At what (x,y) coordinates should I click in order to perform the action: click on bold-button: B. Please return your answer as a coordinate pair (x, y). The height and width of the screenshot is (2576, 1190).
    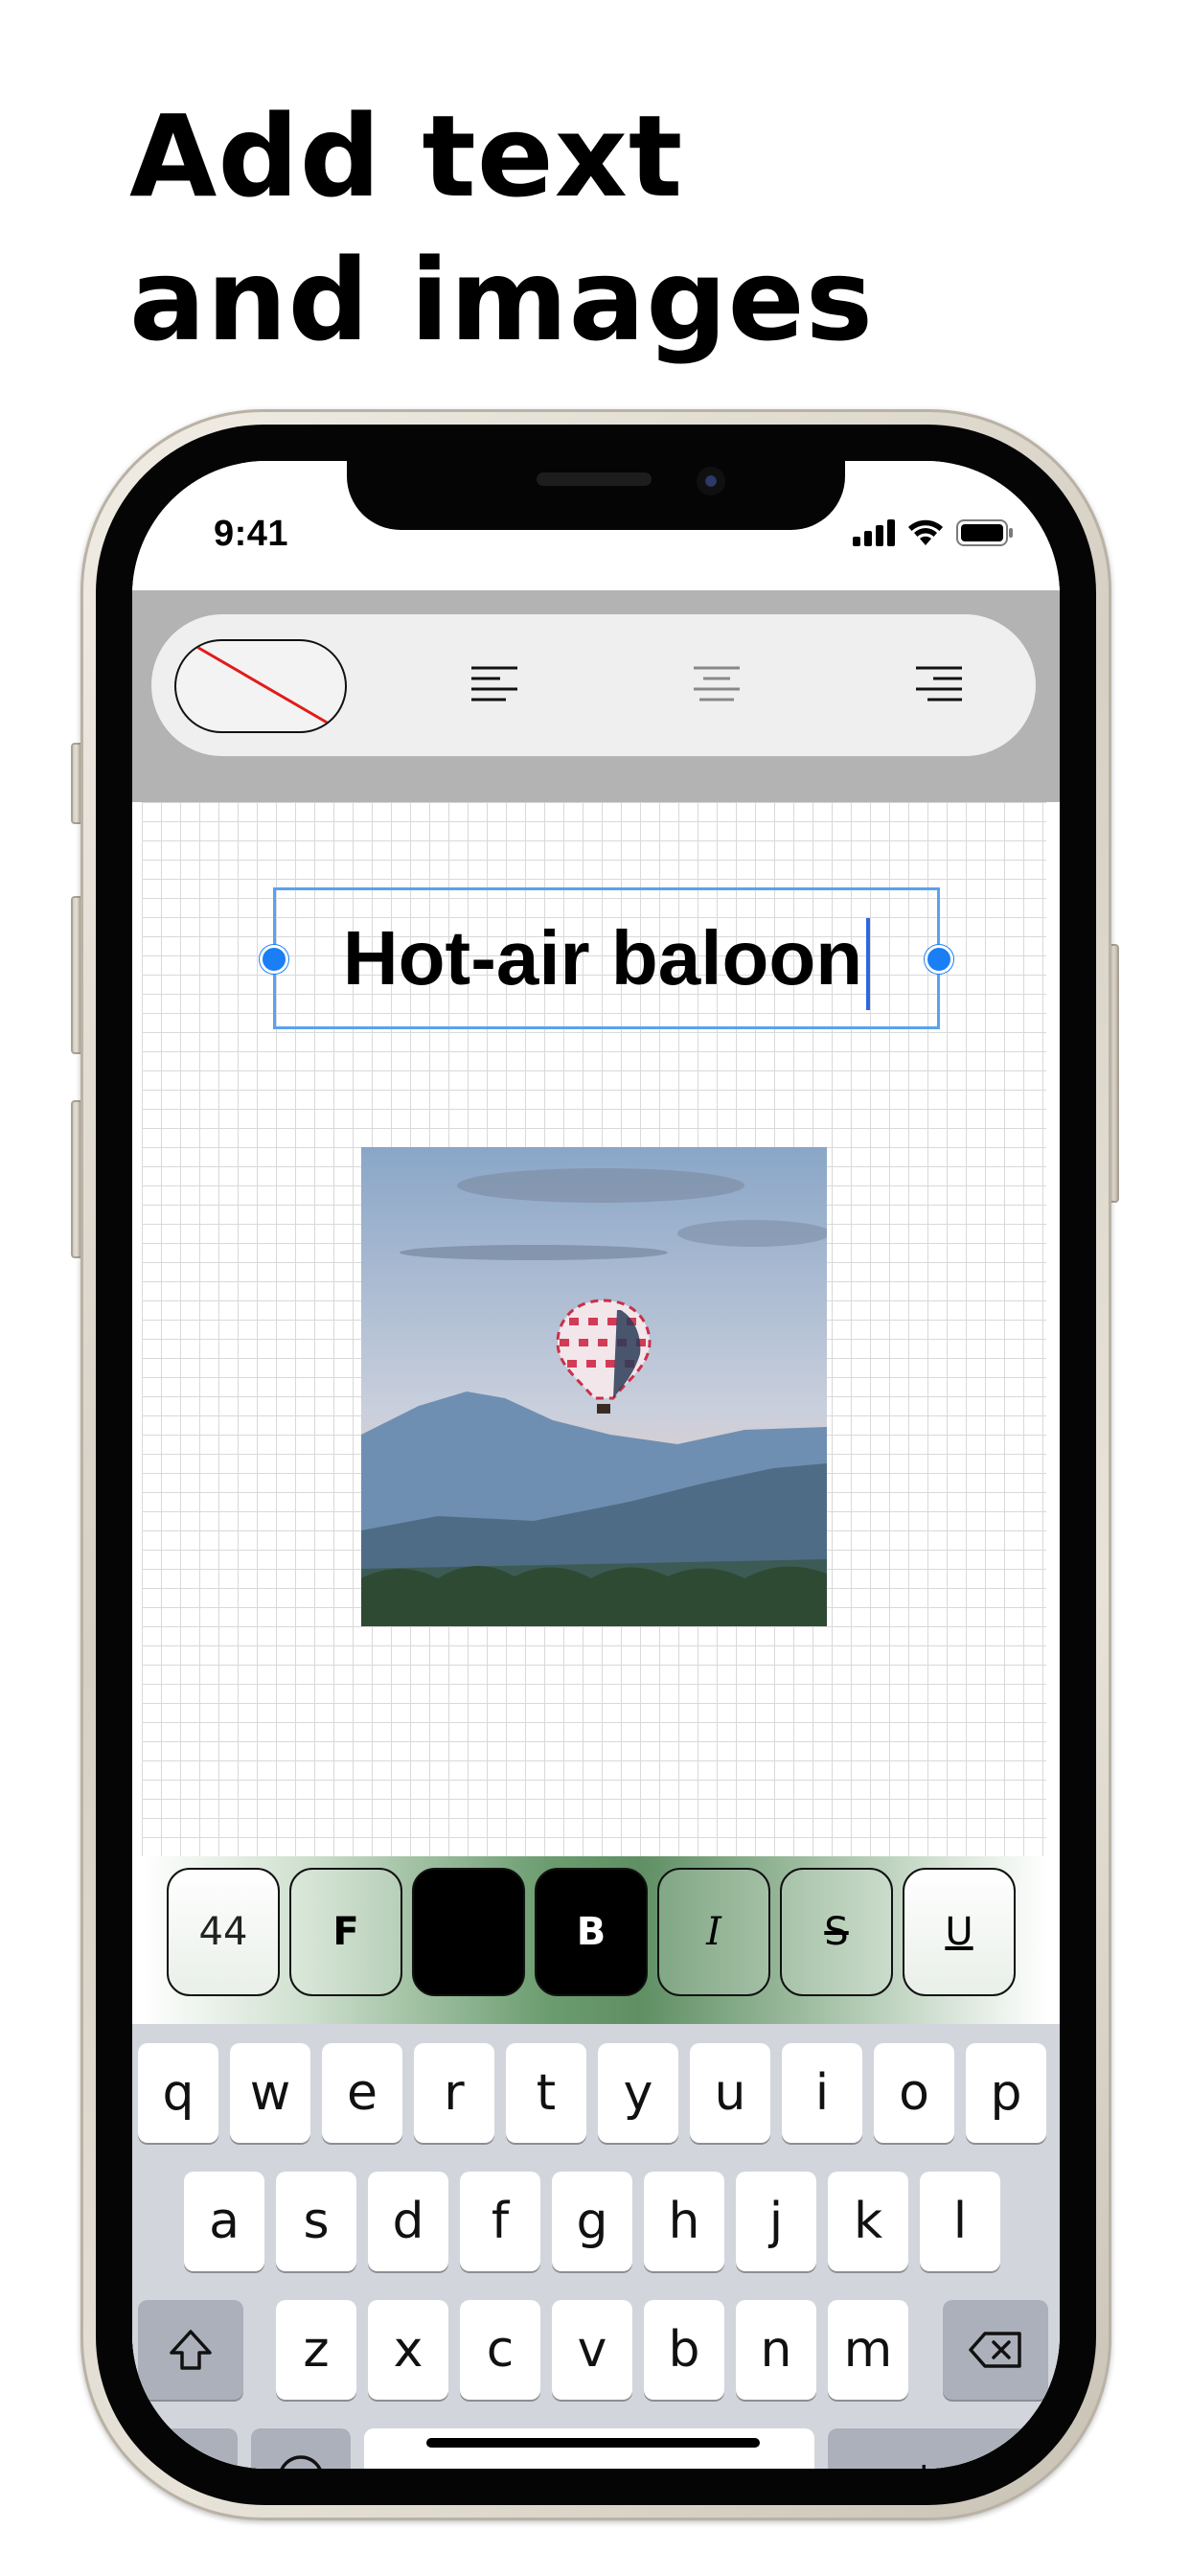
    Looking at the image, I should click on (591, 1932).